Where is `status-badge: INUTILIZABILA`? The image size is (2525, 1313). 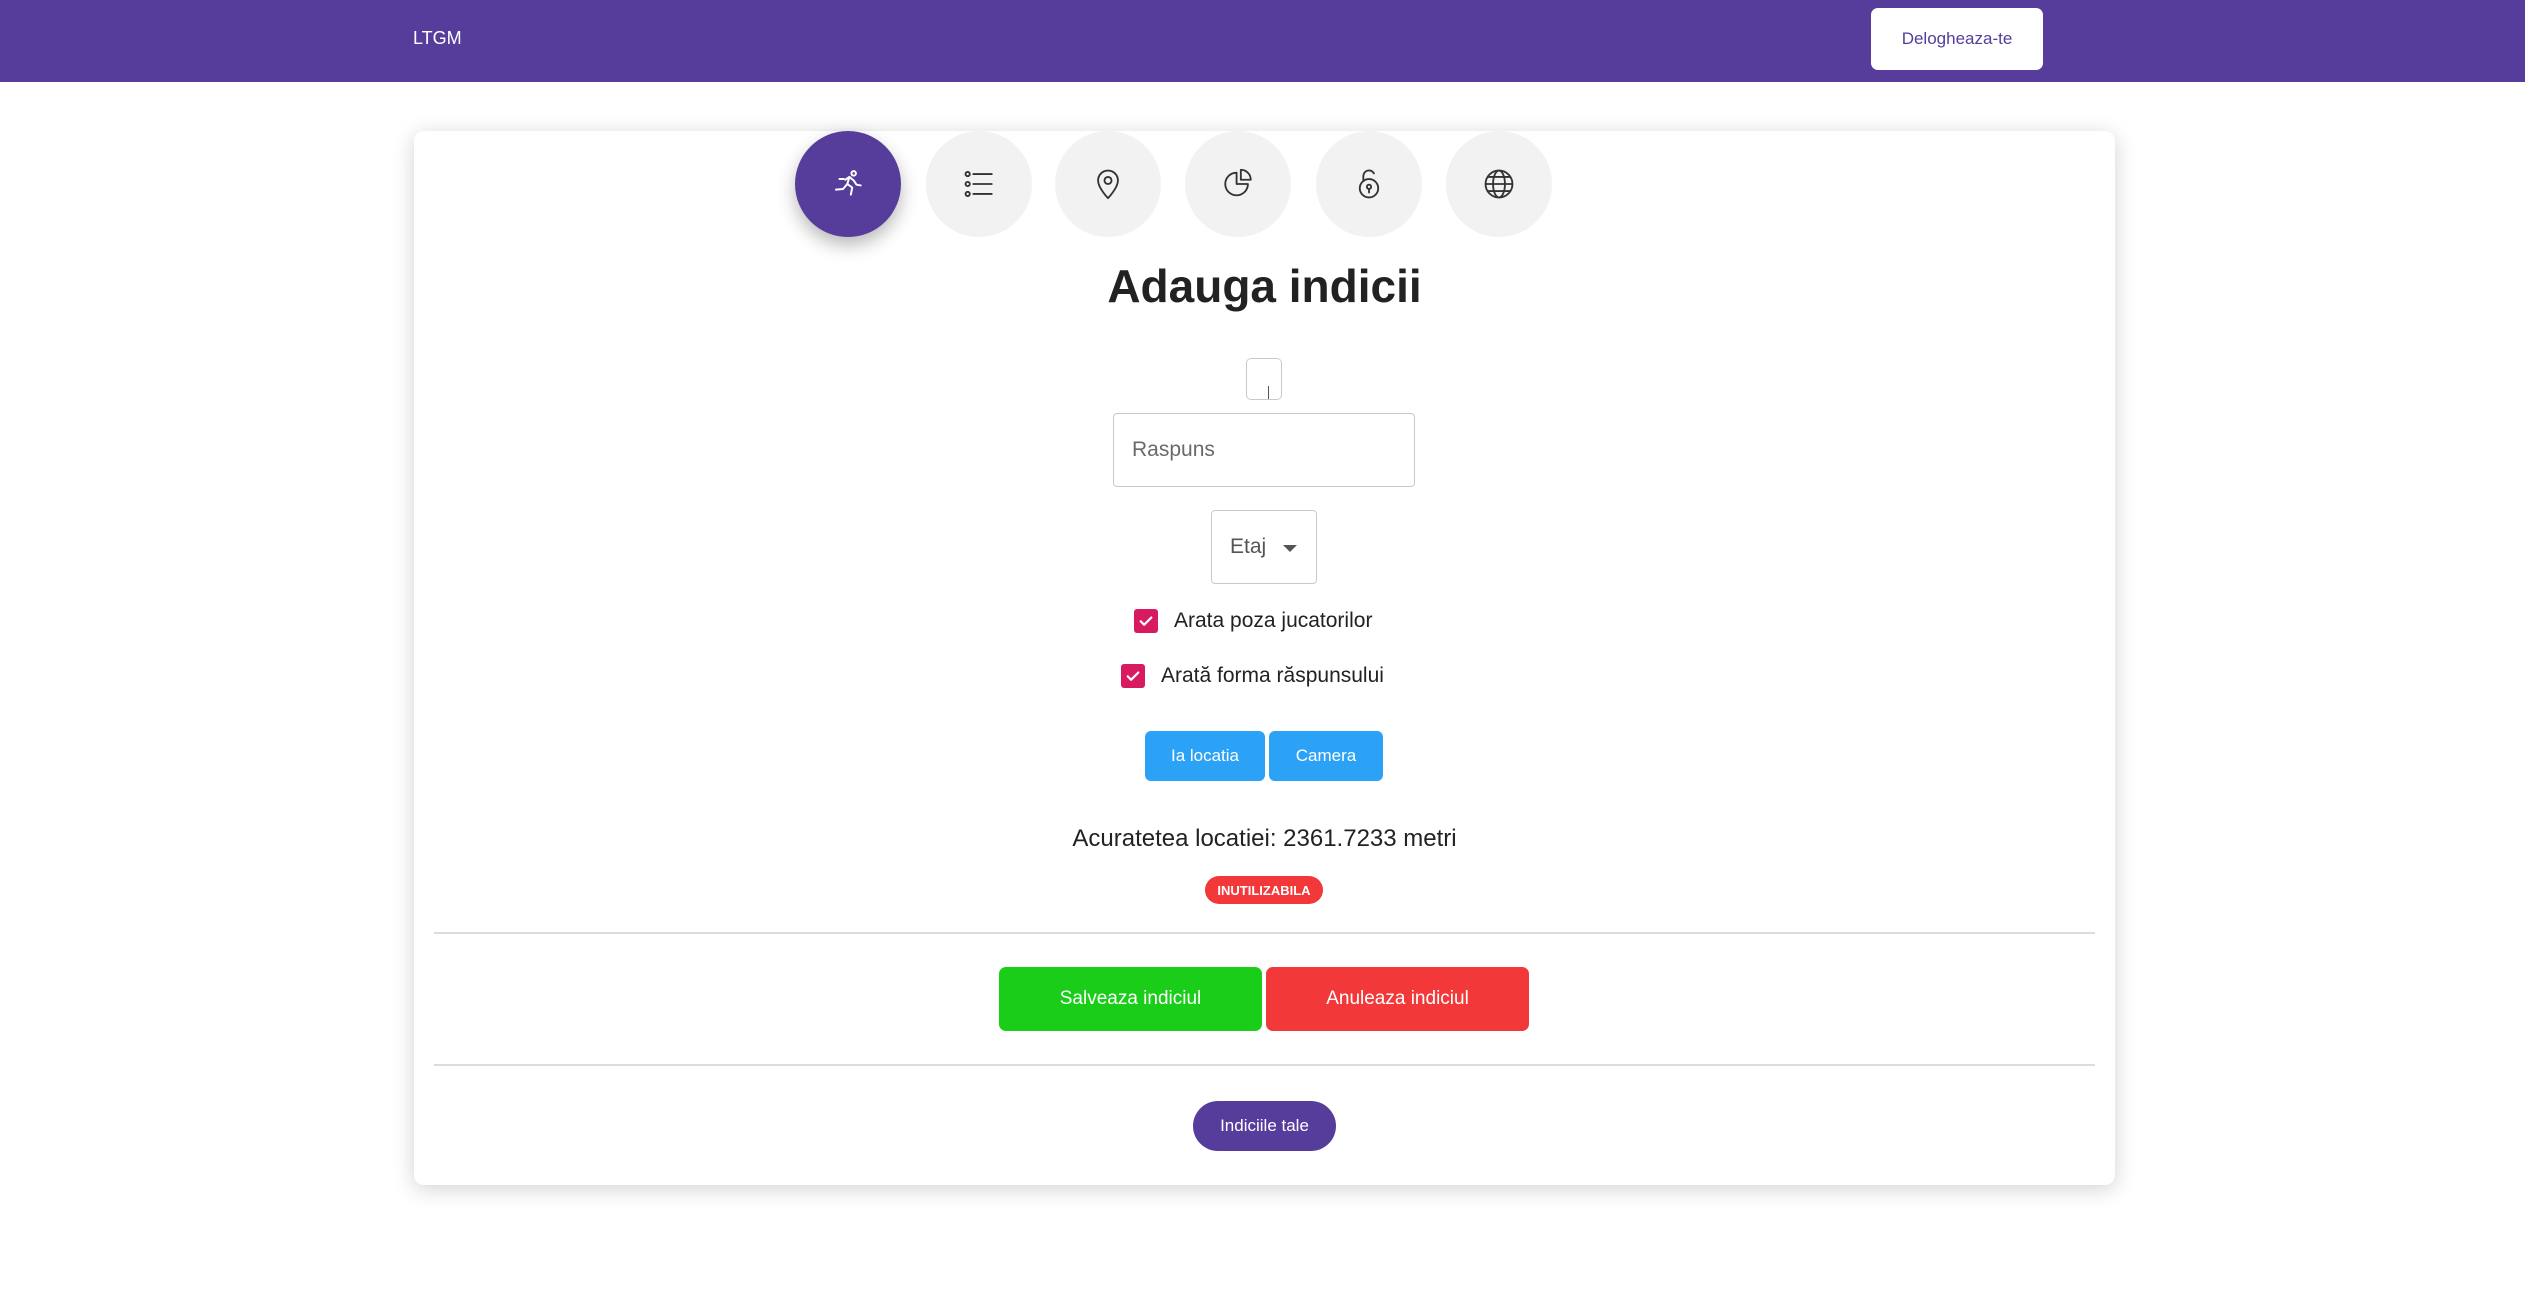 status-badge: INUTILIZABILA is located at coordinates (1264, 890).